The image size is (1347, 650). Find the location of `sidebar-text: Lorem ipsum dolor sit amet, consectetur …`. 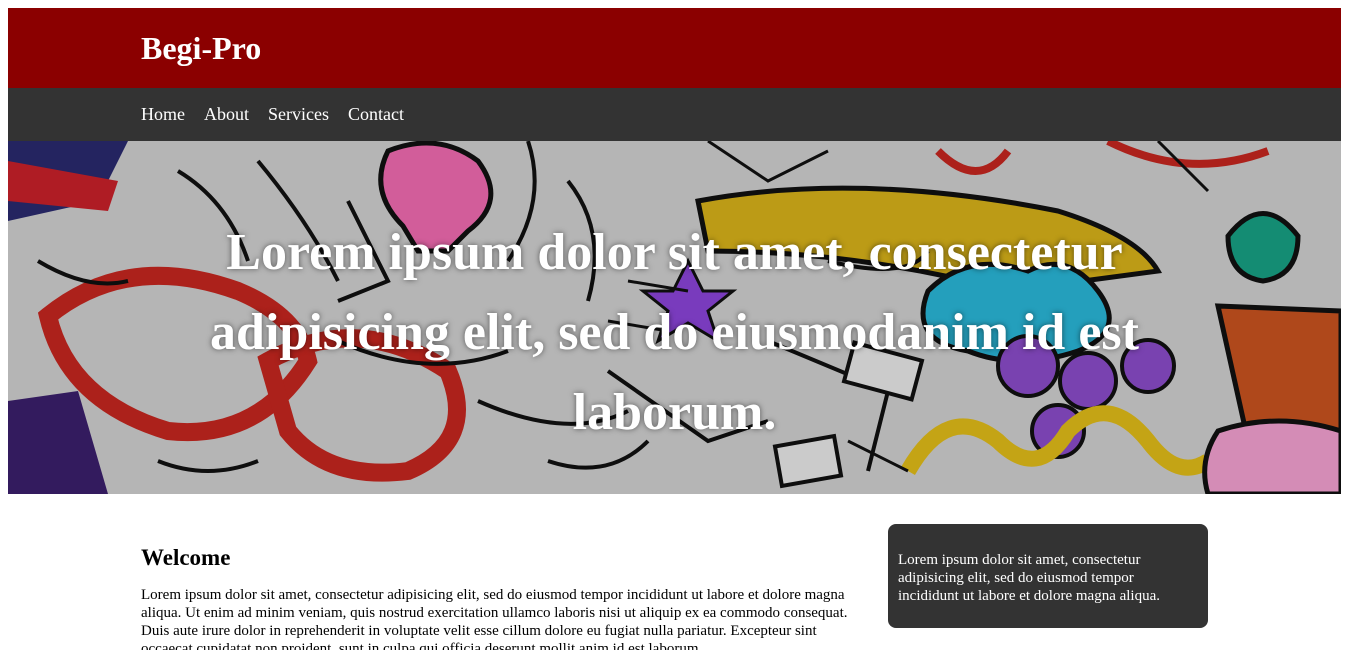

sidebar-text: Lorem ipsum dolor sit amet, consectetur … is located at coordinates (1029, 578).